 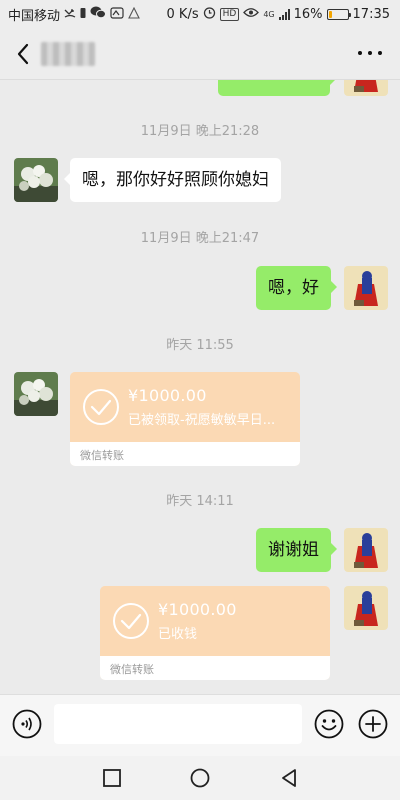 I want to click on recent-apps-icon, so click(x=112, y=778).